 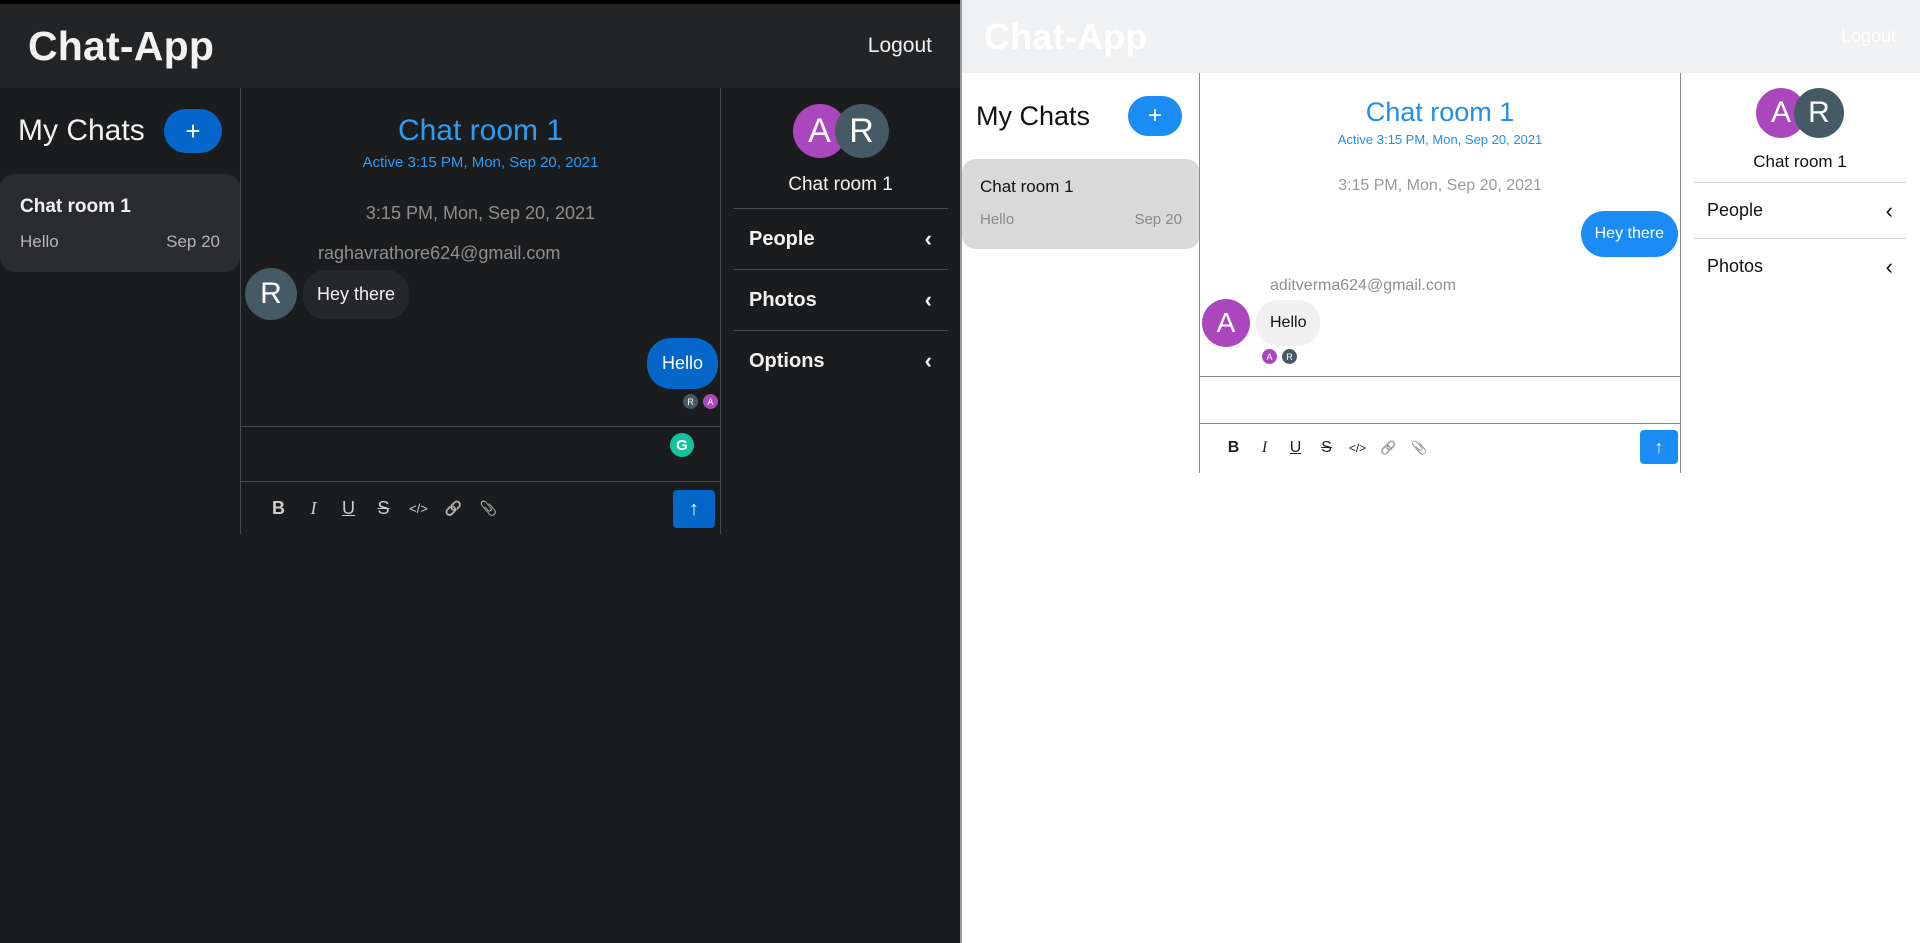 I want to click on chat-details-panel: A R Chat room 1 People ‹ Photos ‹, so click(x=1800, y=191).